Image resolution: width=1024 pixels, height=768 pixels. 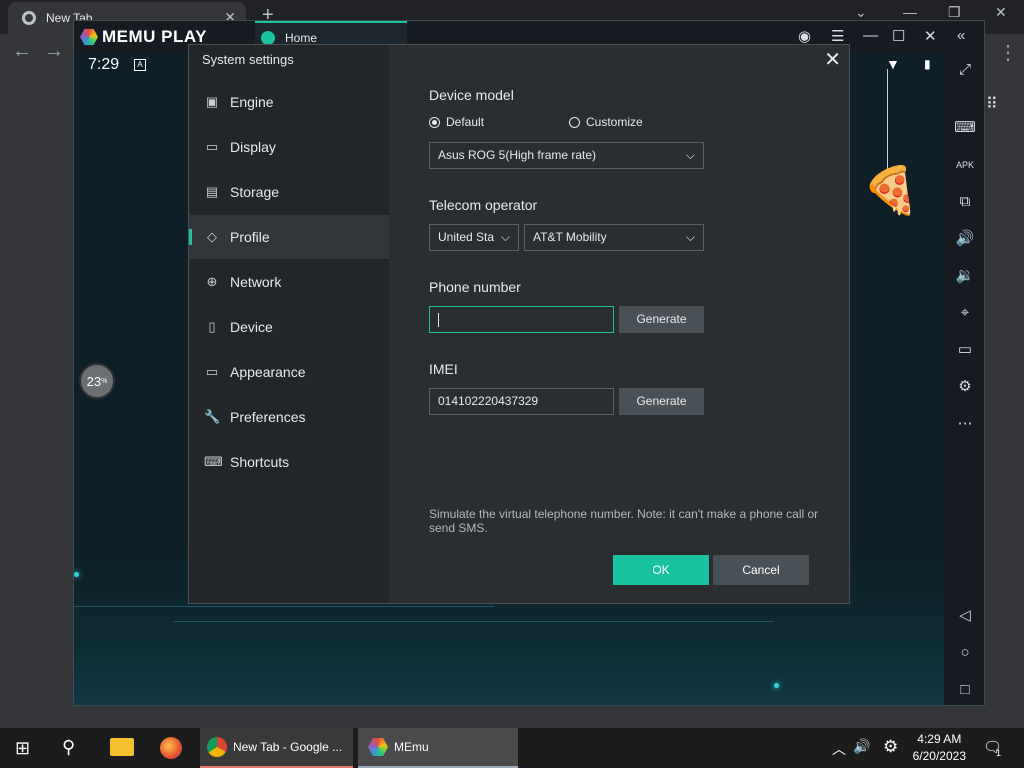 What do you see at coordinates (289, 102) in the screenshot?
I see `settings-menu-engine: ▣ Engine` at bounding box center [289, 102].